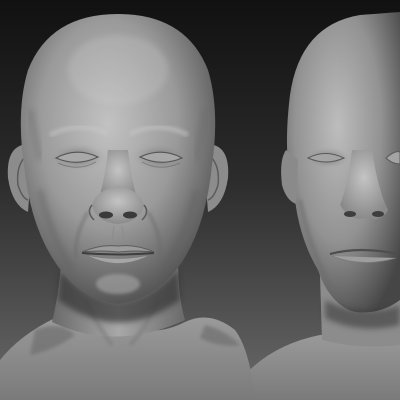 This screenshot has height=400, width=400. What do you see at coordinates (378, 214) in the screenshot?
I see `right-nostril-far` at bounding box center [378, 214].